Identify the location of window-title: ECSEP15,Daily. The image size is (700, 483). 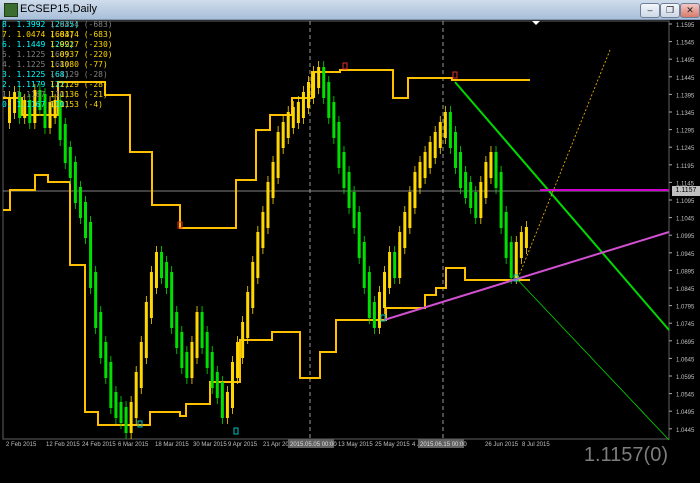
(59, 9).